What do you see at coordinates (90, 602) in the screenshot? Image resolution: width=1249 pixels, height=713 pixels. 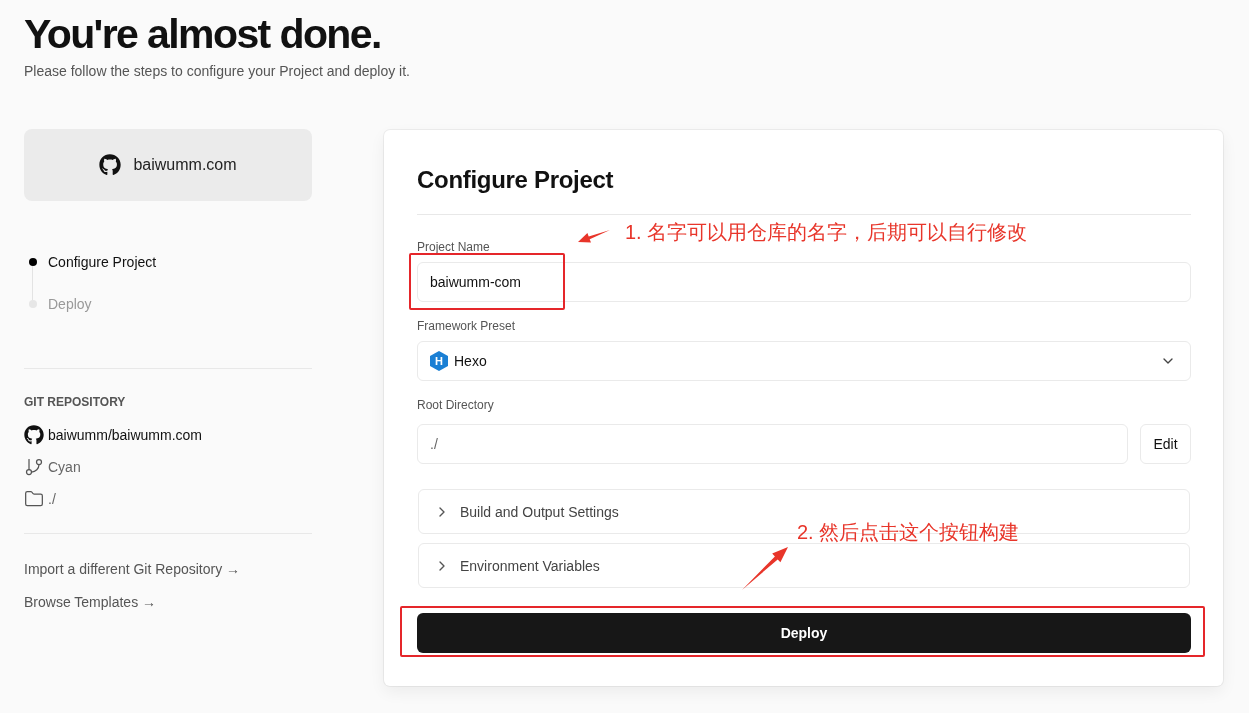 I see `sidebar-link: Browse Templates →` at bounding box center [90, 602].